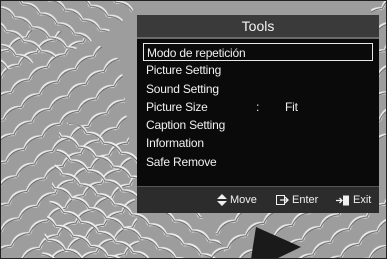  I want to click on menu-item-information: Information, so click(258, 143).